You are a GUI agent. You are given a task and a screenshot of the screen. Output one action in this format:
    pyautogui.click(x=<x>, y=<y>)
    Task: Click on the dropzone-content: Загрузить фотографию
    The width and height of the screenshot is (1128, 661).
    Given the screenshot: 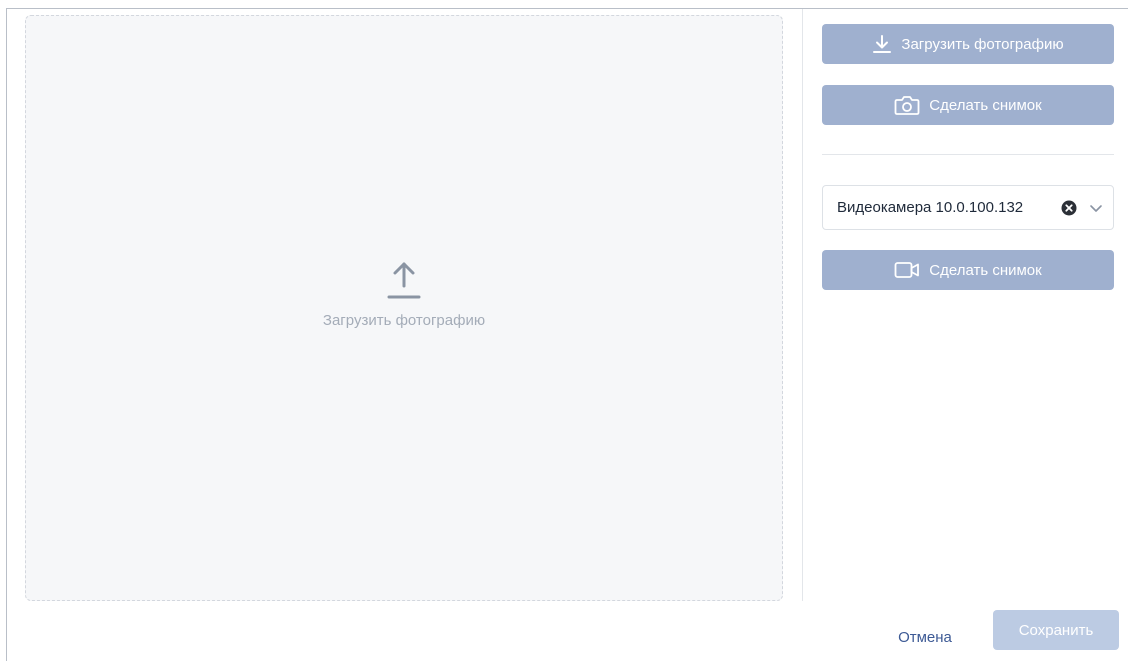 What is the action you would take?
    pyautogui.click(x=404, y=294)
    